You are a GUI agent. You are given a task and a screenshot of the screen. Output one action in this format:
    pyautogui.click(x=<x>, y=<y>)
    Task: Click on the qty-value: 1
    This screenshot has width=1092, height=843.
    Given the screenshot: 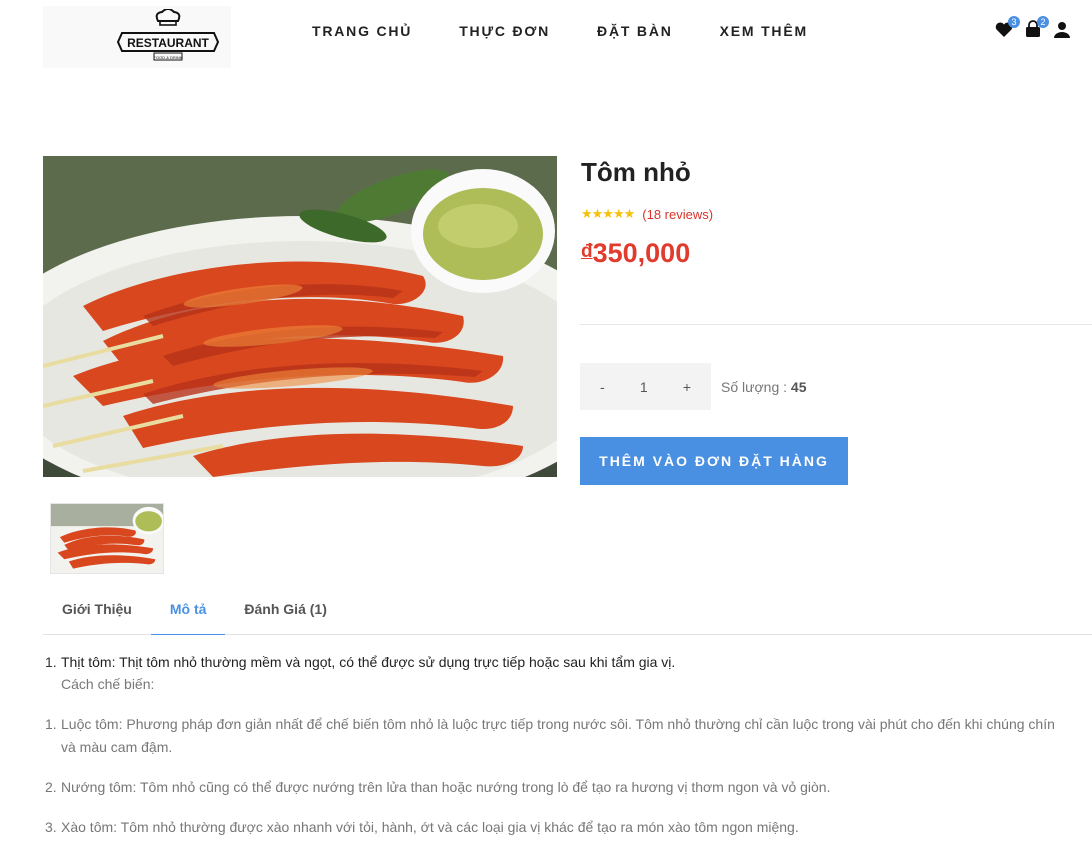 What is the action you would take?
    pyautogui.click(x=644, y=387)
    